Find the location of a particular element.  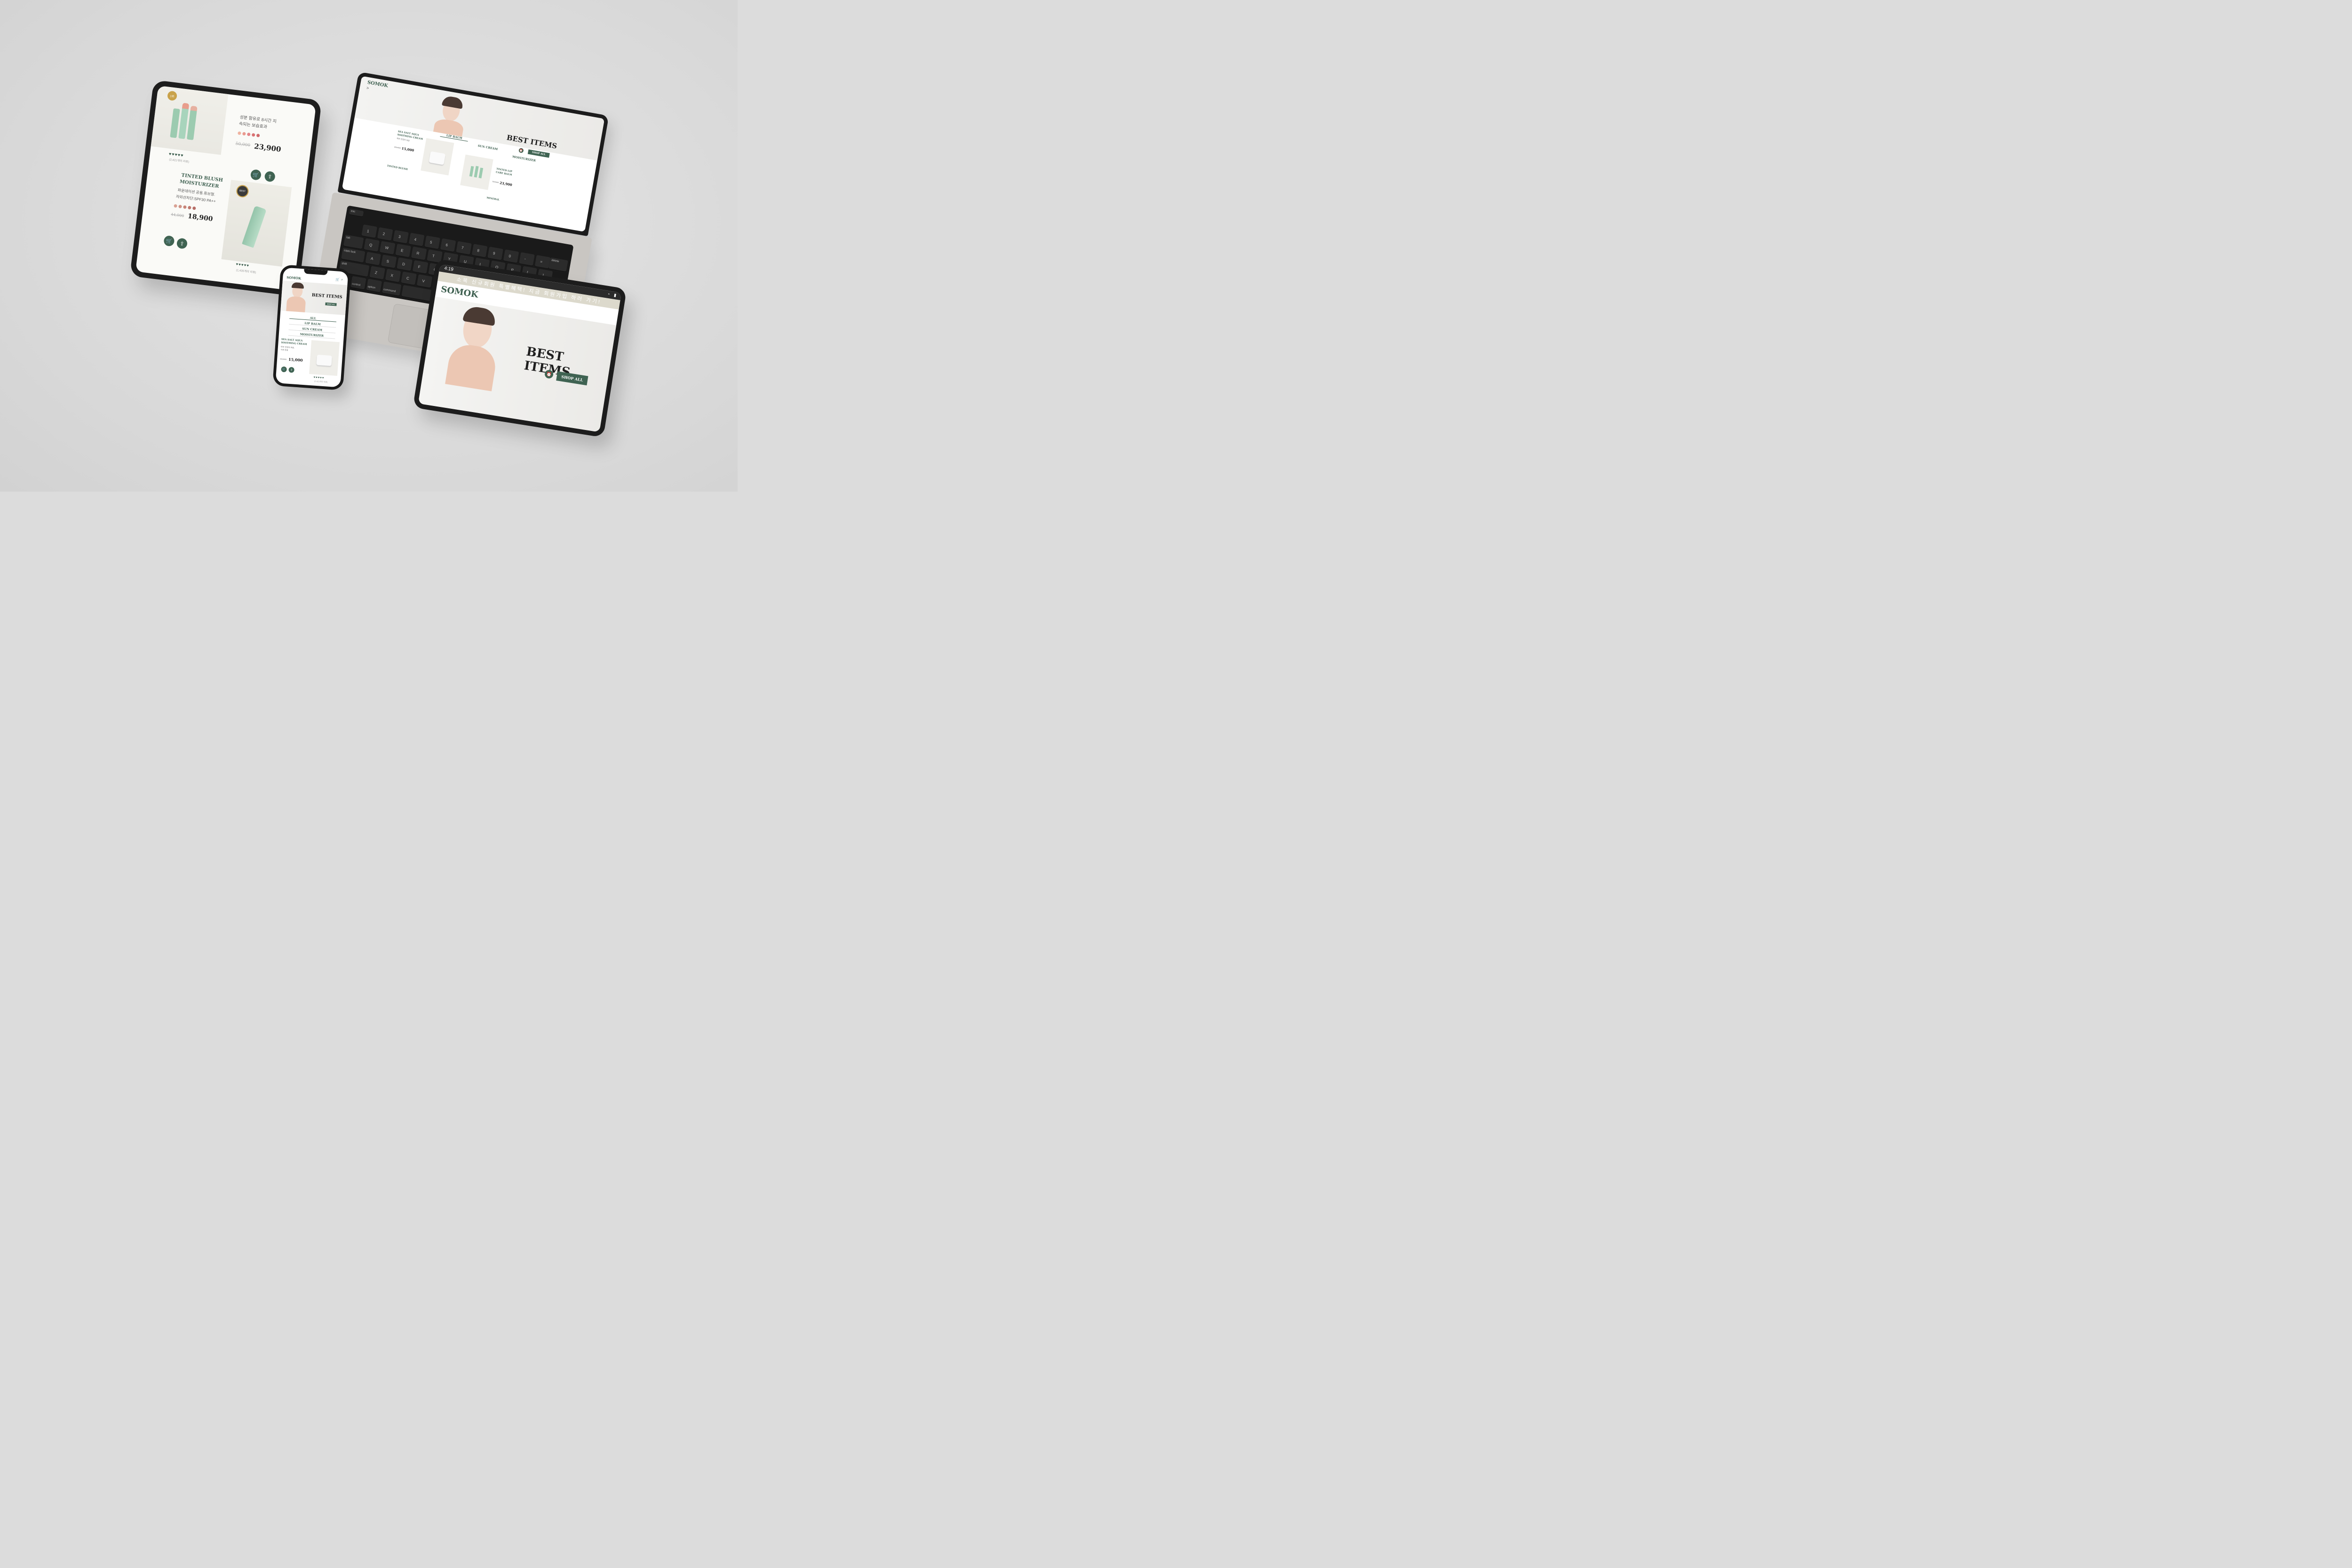

key-label: Z is located at coordinates (376, 272).